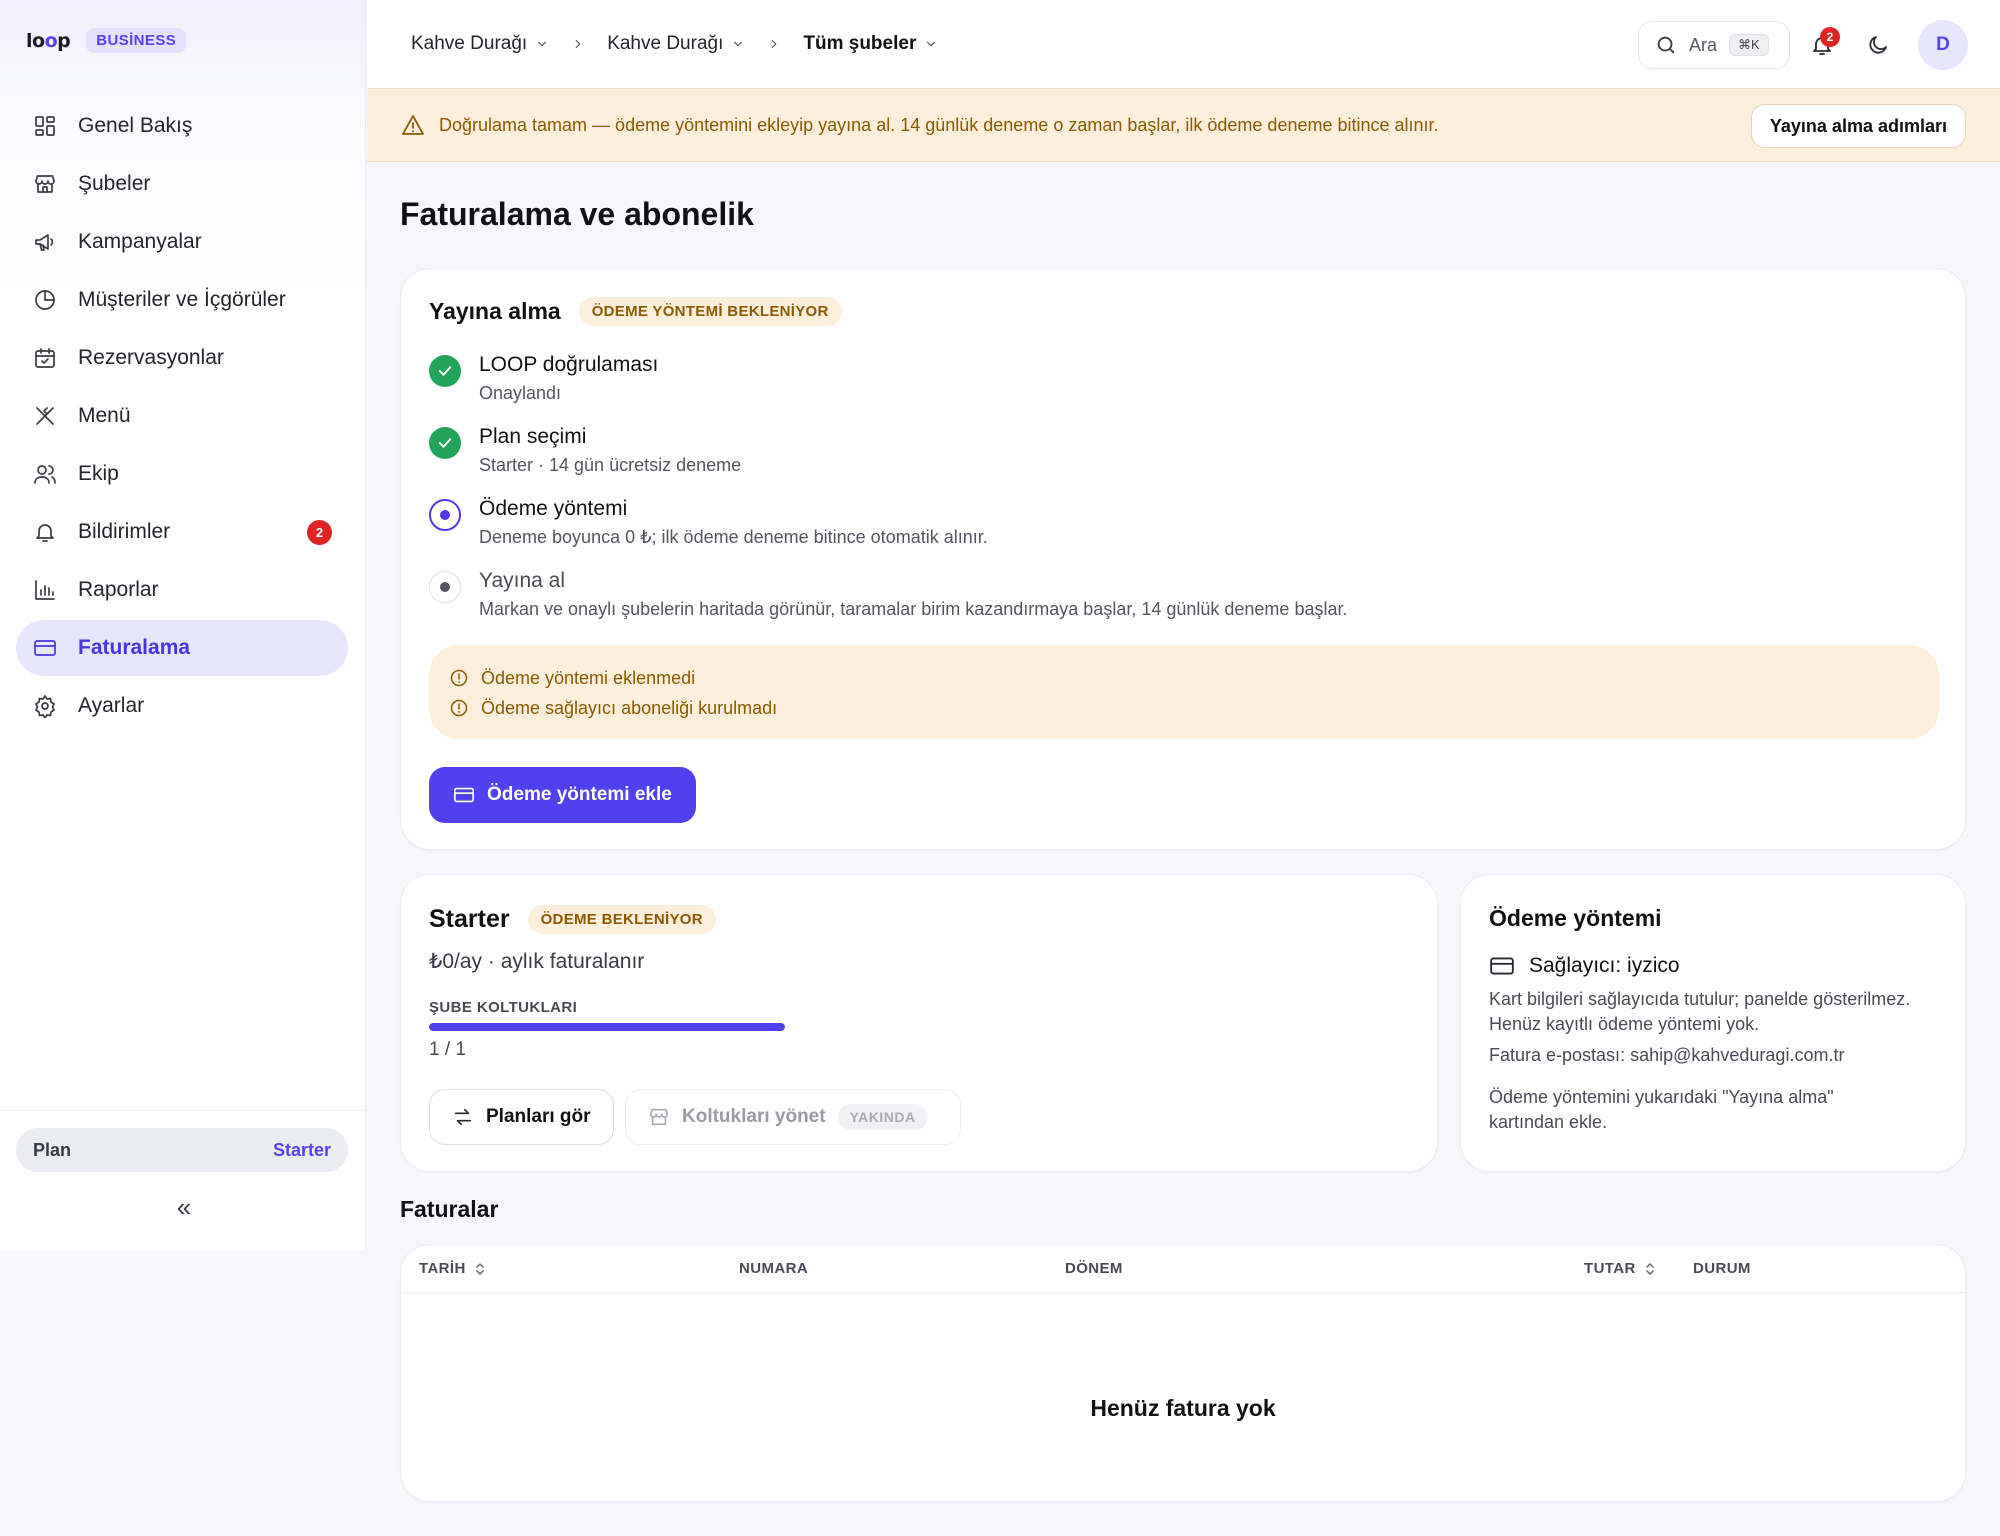 The image size is (2000, 1536). What do you see at coordinates (45, 126) in the screenshot?
I see `dashboard-icon` at bounding box center [45, 126].